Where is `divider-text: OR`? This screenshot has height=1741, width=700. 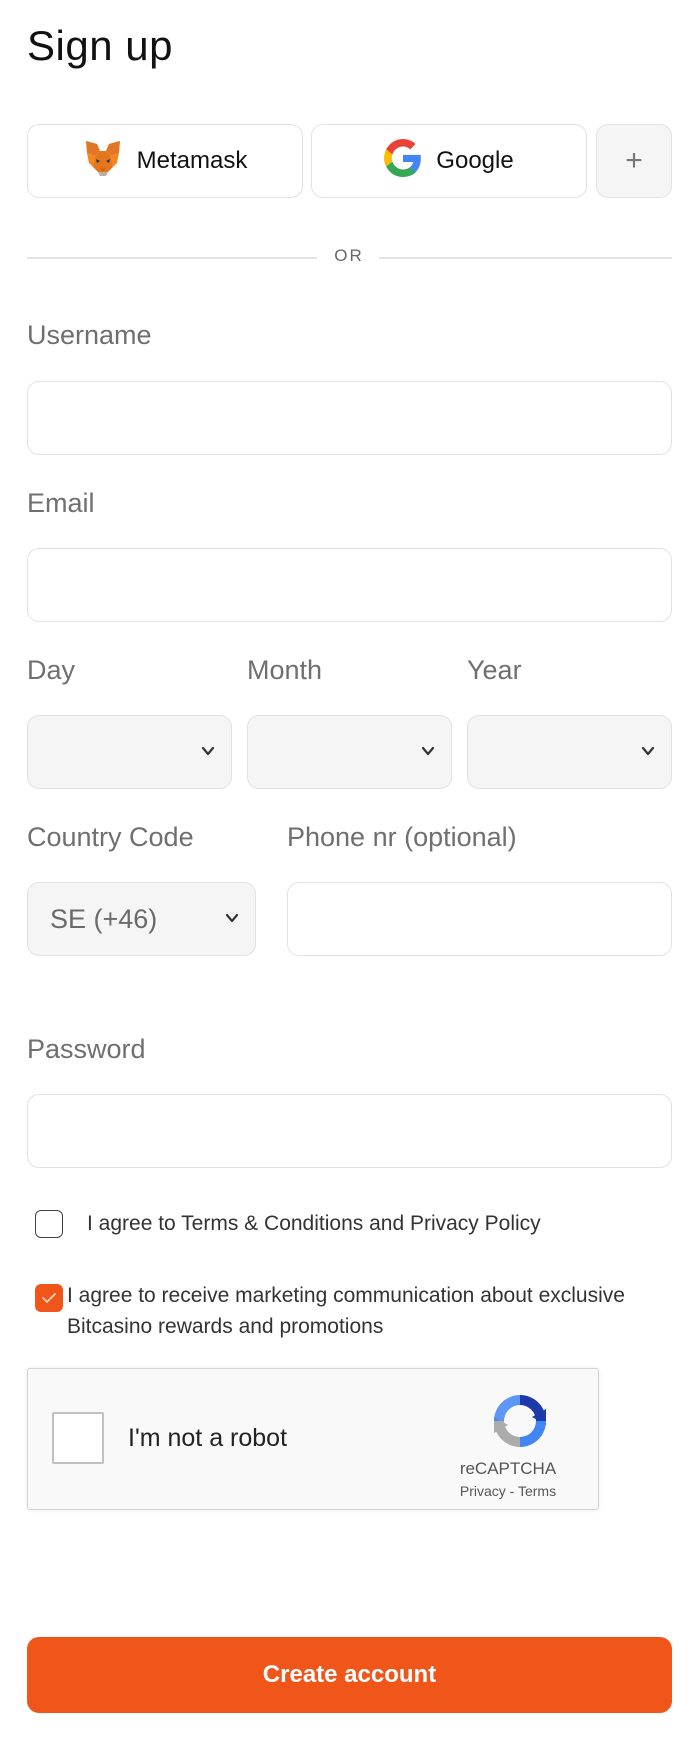
divider-text: OR is located at coordinates (349, 255).